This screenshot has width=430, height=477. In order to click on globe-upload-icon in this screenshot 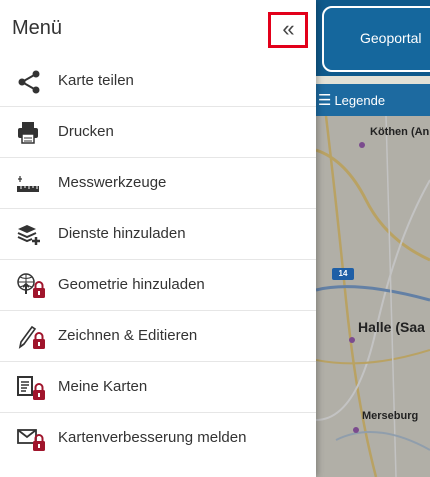, I will do `click(32, 286)`.